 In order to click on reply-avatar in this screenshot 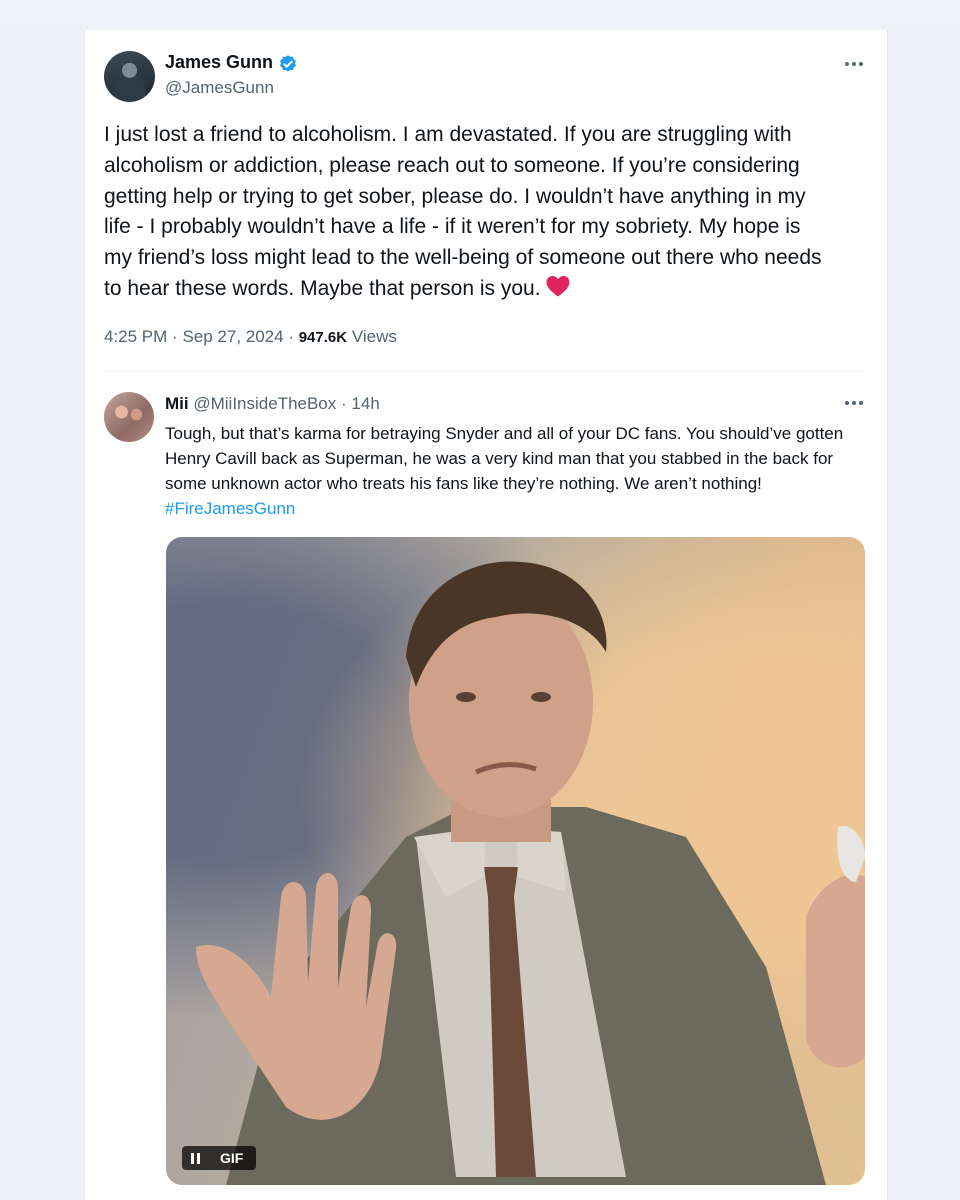, I will do `click(129, 417)`.